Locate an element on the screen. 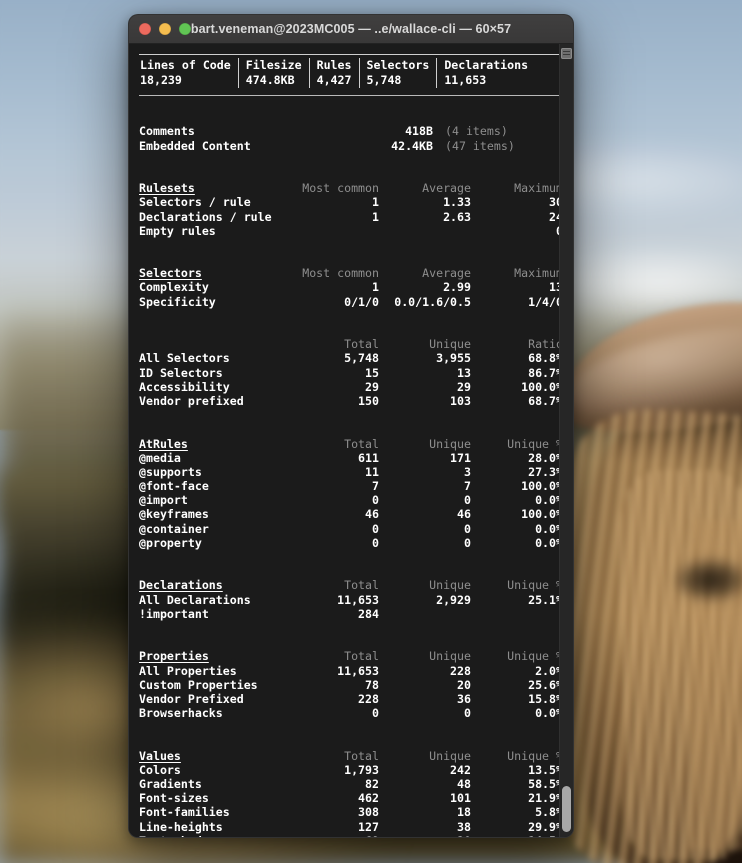  row-label: Specificity is located at coordinates (177, 301).